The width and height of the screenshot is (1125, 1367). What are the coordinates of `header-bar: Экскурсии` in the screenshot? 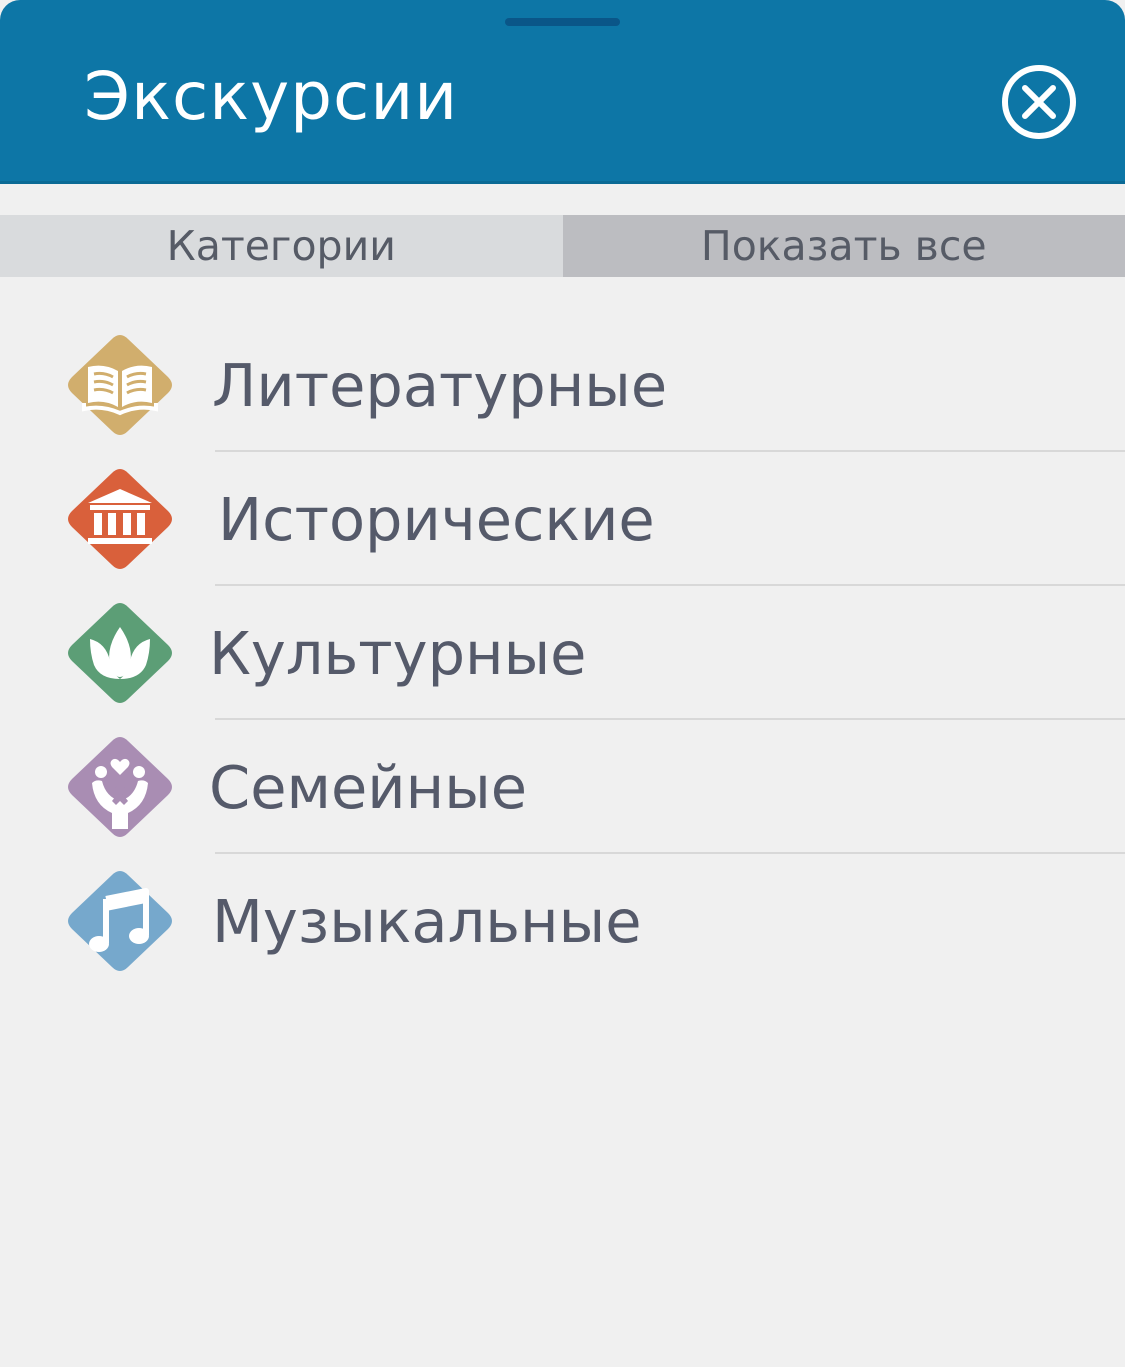 It's located at (562, 92).